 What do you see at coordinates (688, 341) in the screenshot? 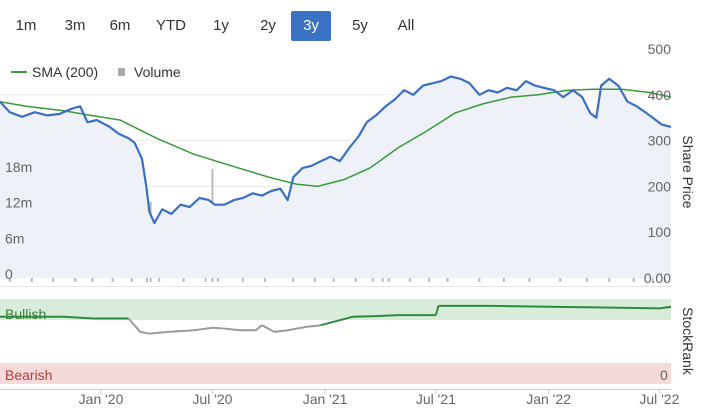
I see `stockrank-title: StockRank` at bounding box center [688, 341].